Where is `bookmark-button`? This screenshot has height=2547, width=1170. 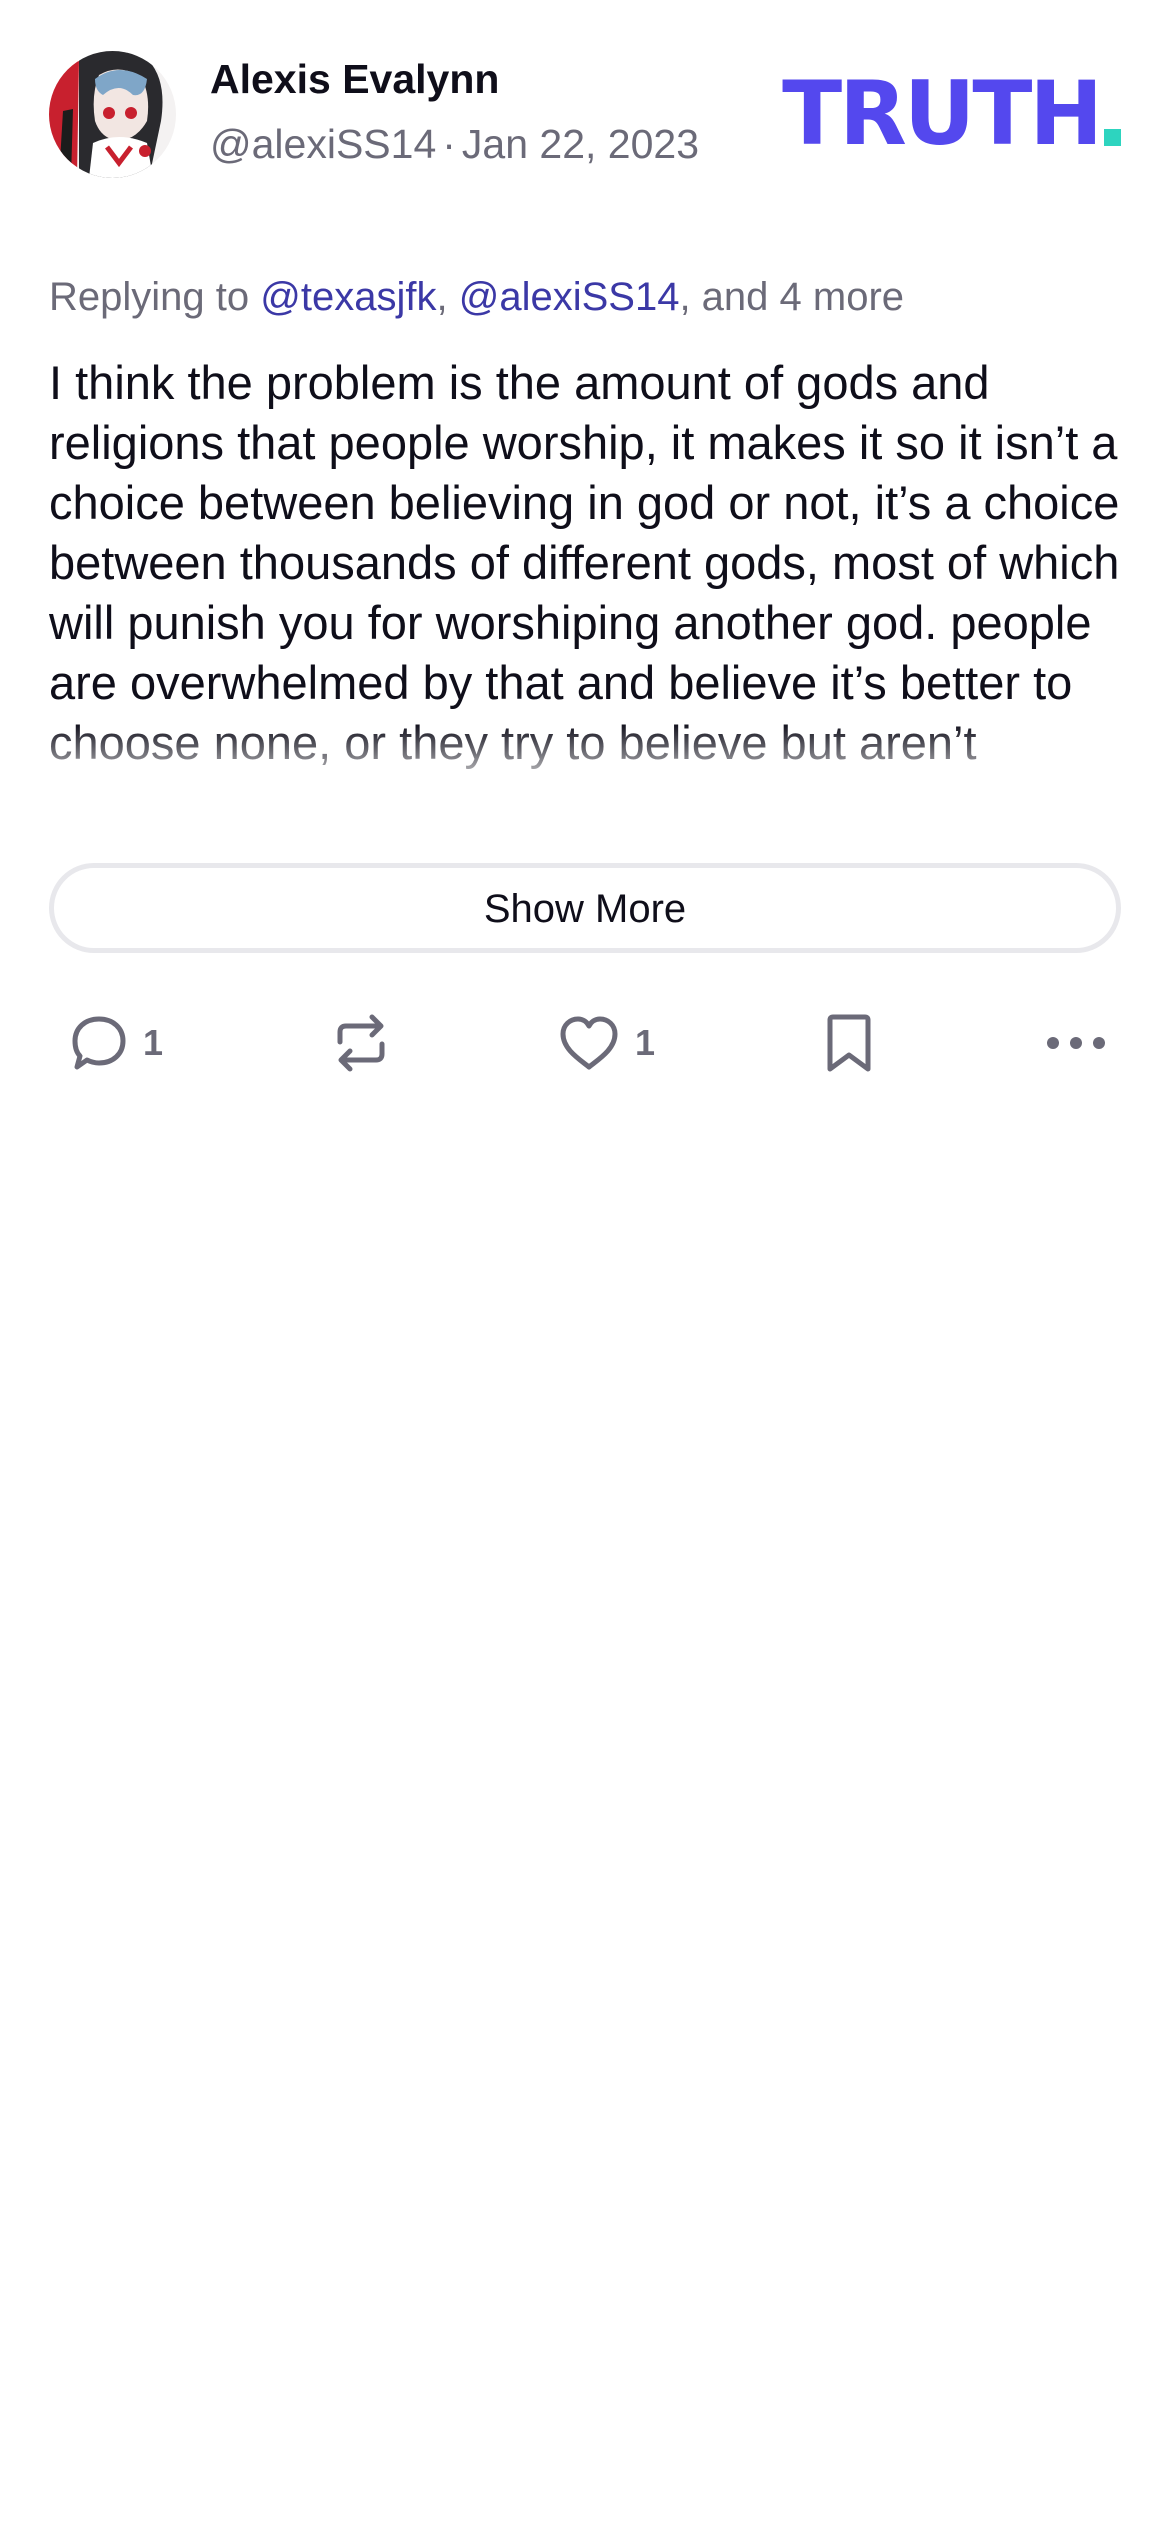
bookmark-button is located at coordinates (849, 1043).